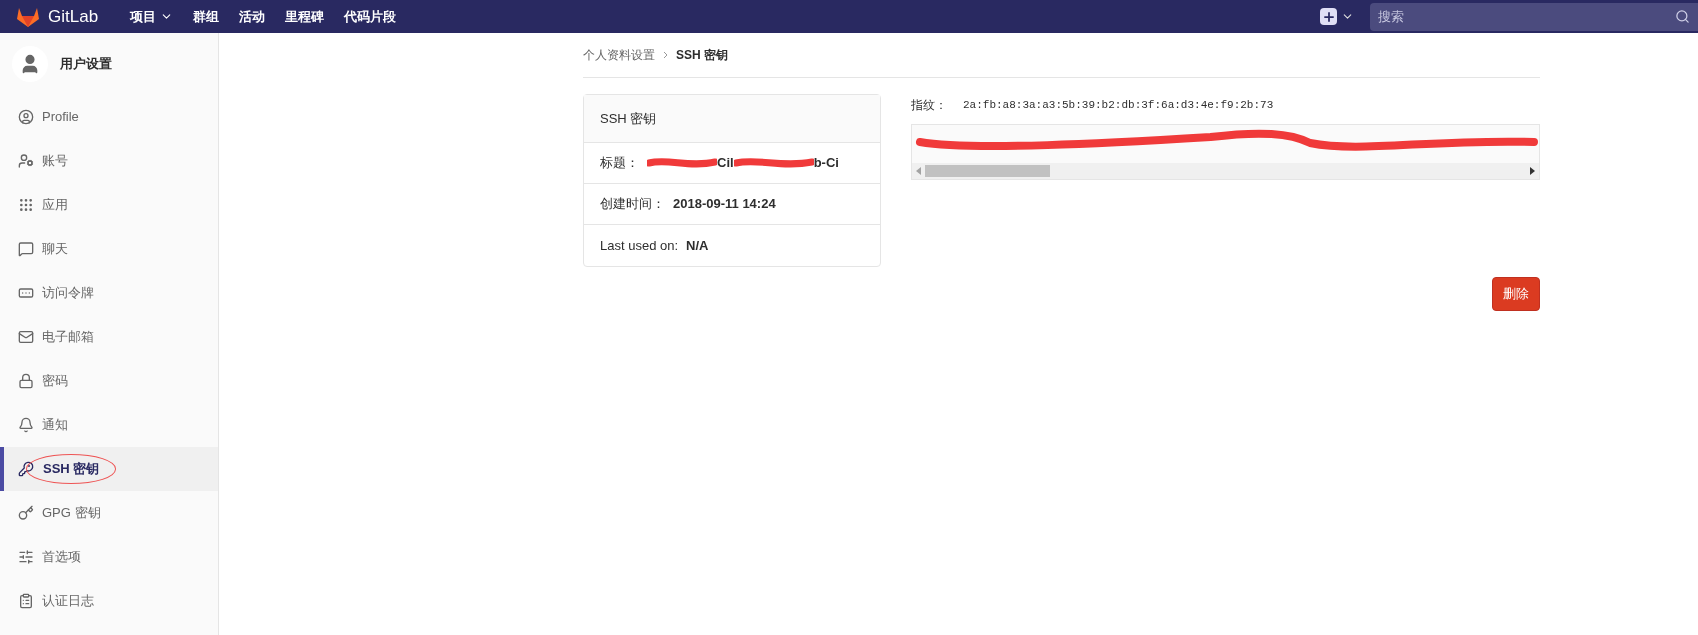 This screenshot has height=635, width=1698. I want to click on user-circle-icon, so click(26, 117).